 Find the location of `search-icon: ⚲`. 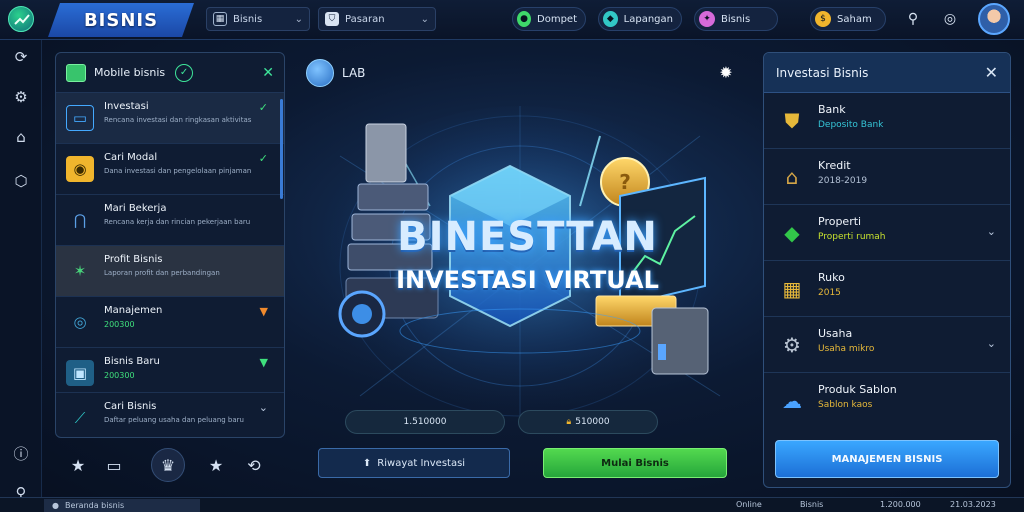

search-icon: ⚲ is located at coordinates (913, 19).